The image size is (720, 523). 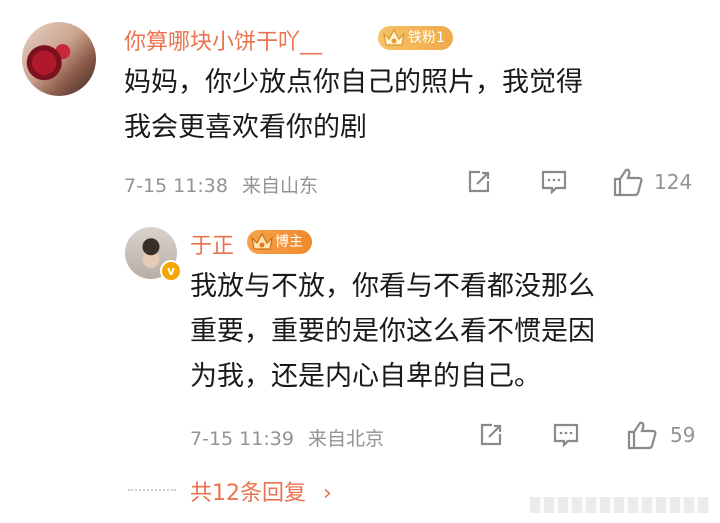 I want to click on comment-text-line: 妈妈，你少放点你自己的照片，我觉得, so click(x=353, y=82).